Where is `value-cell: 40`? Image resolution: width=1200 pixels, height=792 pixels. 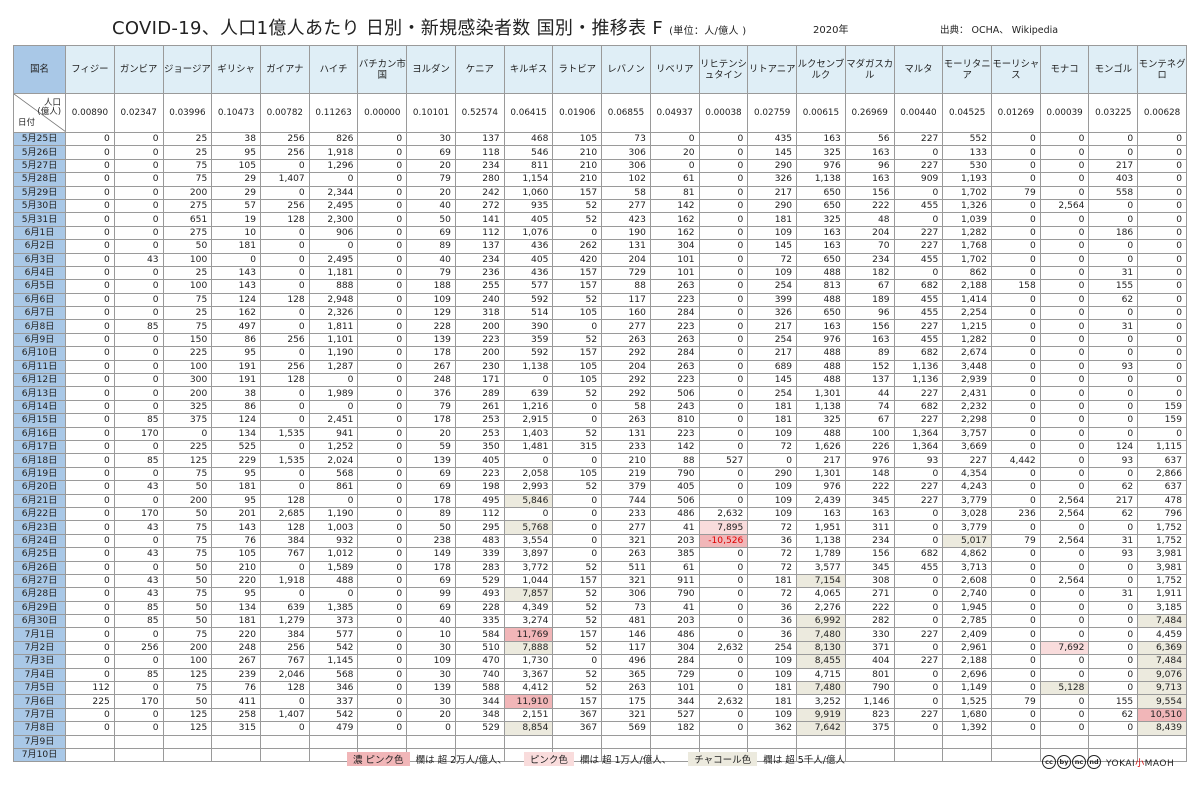 value-cell: 40 is located at coordinates (431, 621).